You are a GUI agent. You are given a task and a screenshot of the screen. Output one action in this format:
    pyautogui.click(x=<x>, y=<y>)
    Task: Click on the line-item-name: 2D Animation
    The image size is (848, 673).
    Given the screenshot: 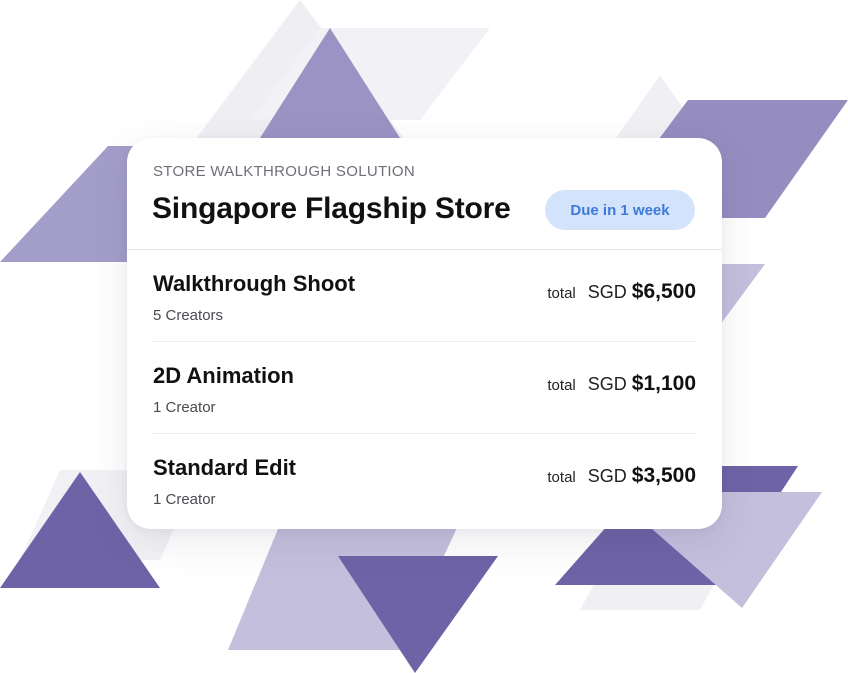 What is the action you would take?
    pyautogui.click(x=223, y=375)
    